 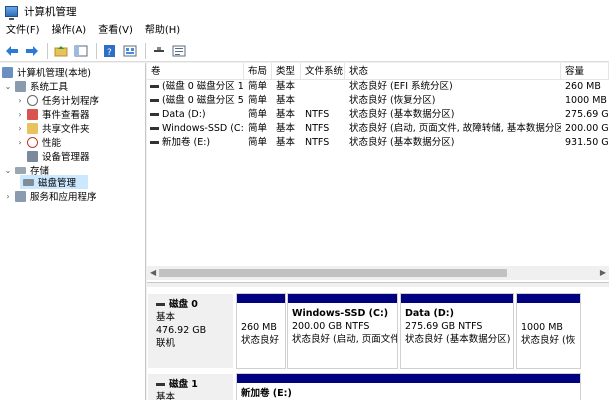 What do you see at coordinates (110, 51) in the screenshot?
I see `help-icon: ?` at bounding box center [110, 51].